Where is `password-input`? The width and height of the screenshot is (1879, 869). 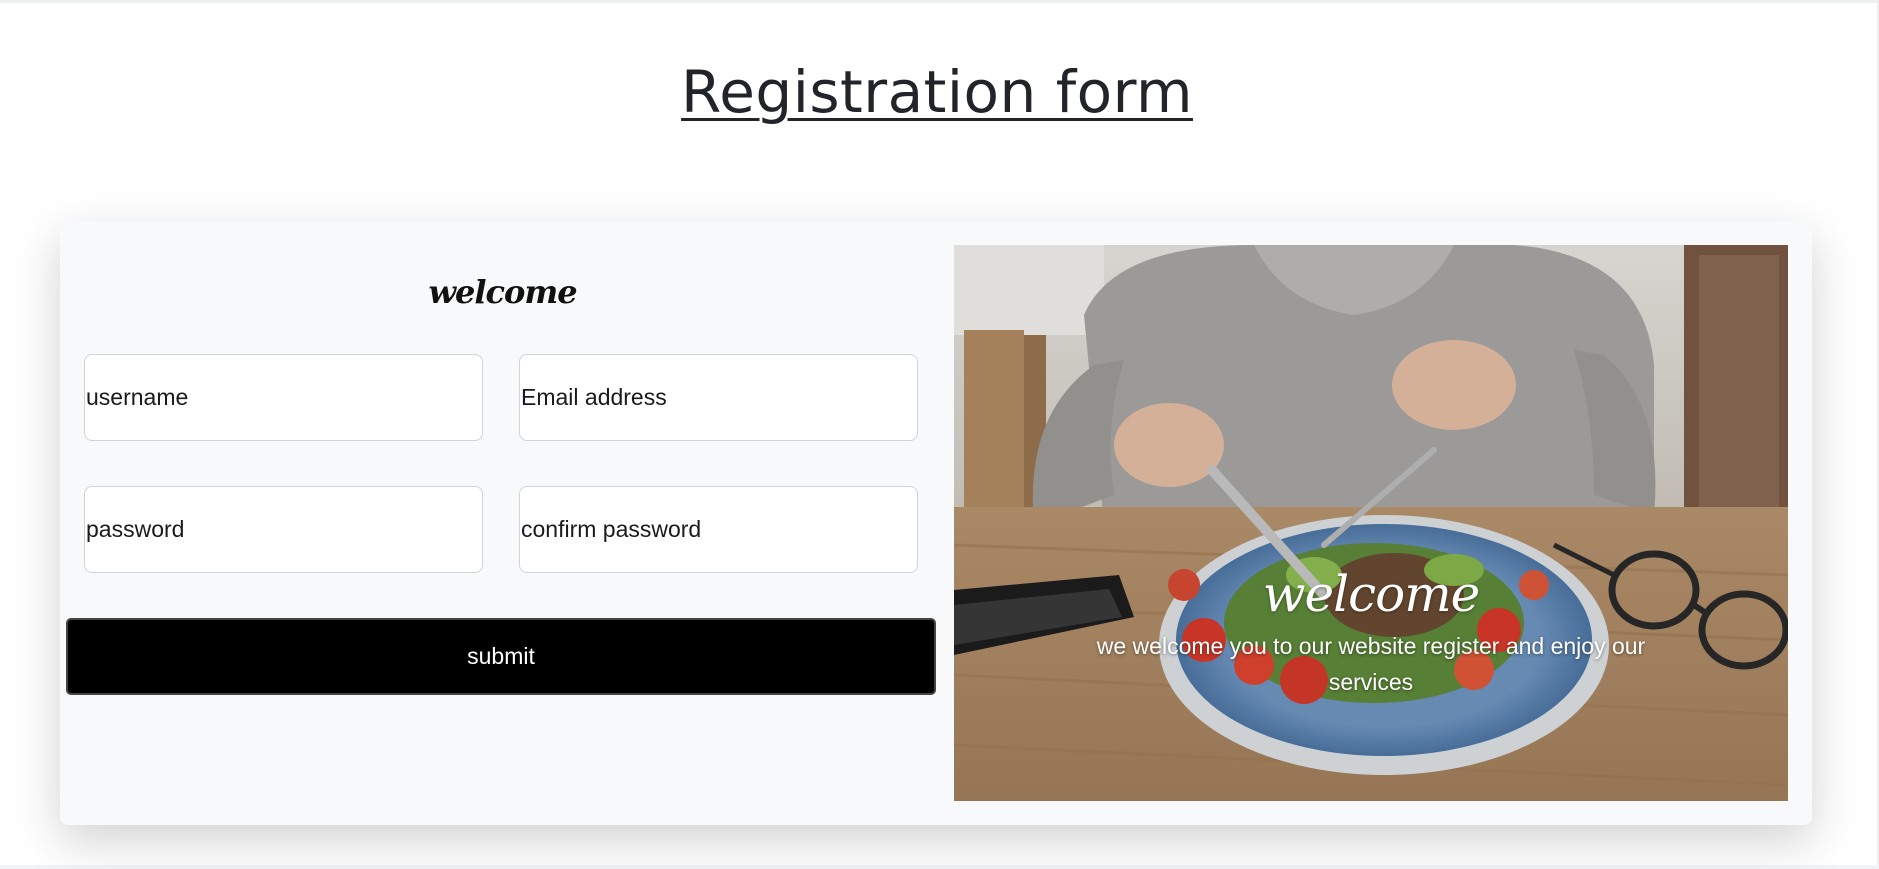 password-input is located at coordinates (283, 529).